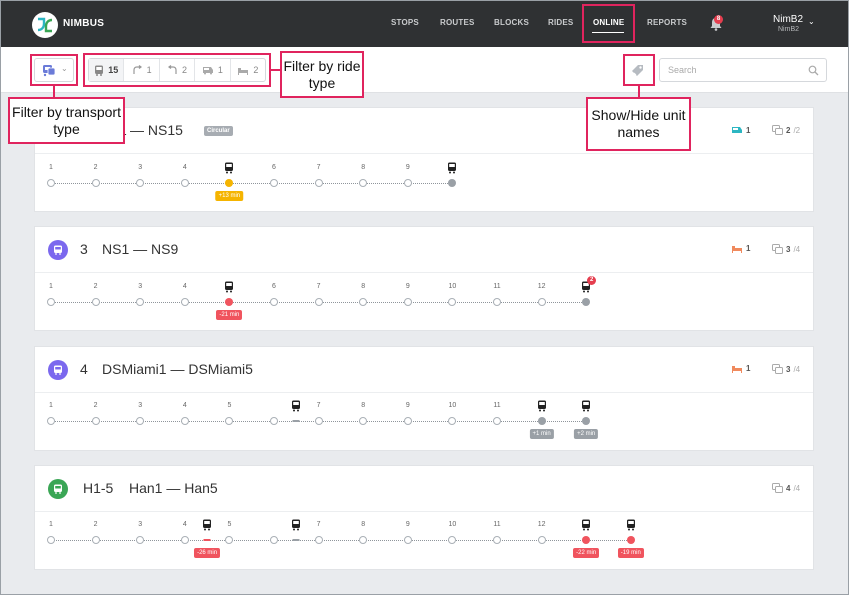  Describe the element at coordinates (560, 22) in the screenshot. I see `nav-rides: RIDES` at that location.